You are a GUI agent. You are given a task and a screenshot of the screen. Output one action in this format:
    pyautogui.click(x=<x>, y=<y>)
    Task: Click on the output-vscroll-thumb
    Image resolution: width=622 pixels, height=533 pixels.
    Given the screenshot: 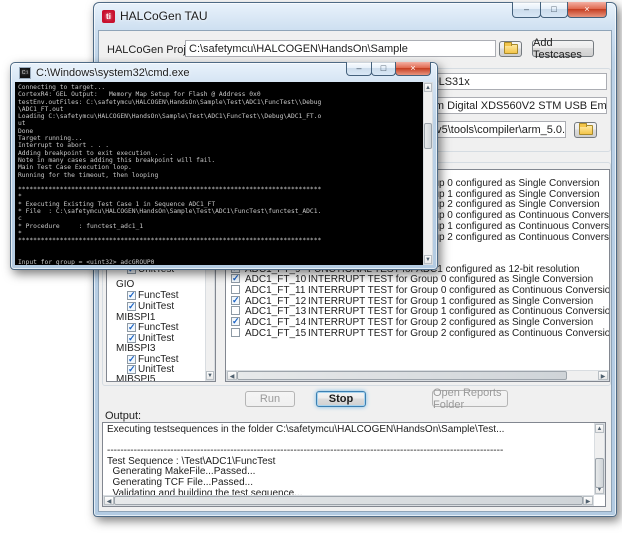 What is the action you would take?
    pyautogui.click(x=599, y=473)
    